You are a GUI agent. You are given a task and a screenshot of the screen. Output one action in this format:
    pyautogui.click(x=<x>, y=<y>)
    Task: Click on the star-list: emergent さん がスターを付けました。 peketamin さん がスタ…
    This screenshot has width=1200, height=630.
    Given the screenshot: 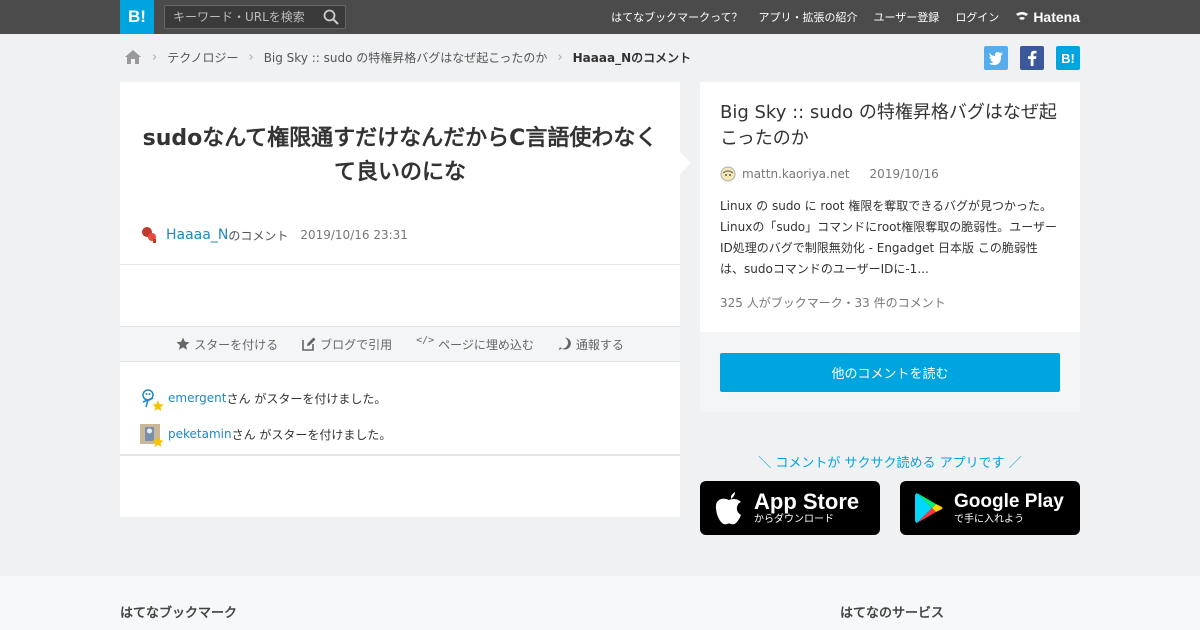 What is the action you would take?
    pyautogui.click(x=265, y=416)
    